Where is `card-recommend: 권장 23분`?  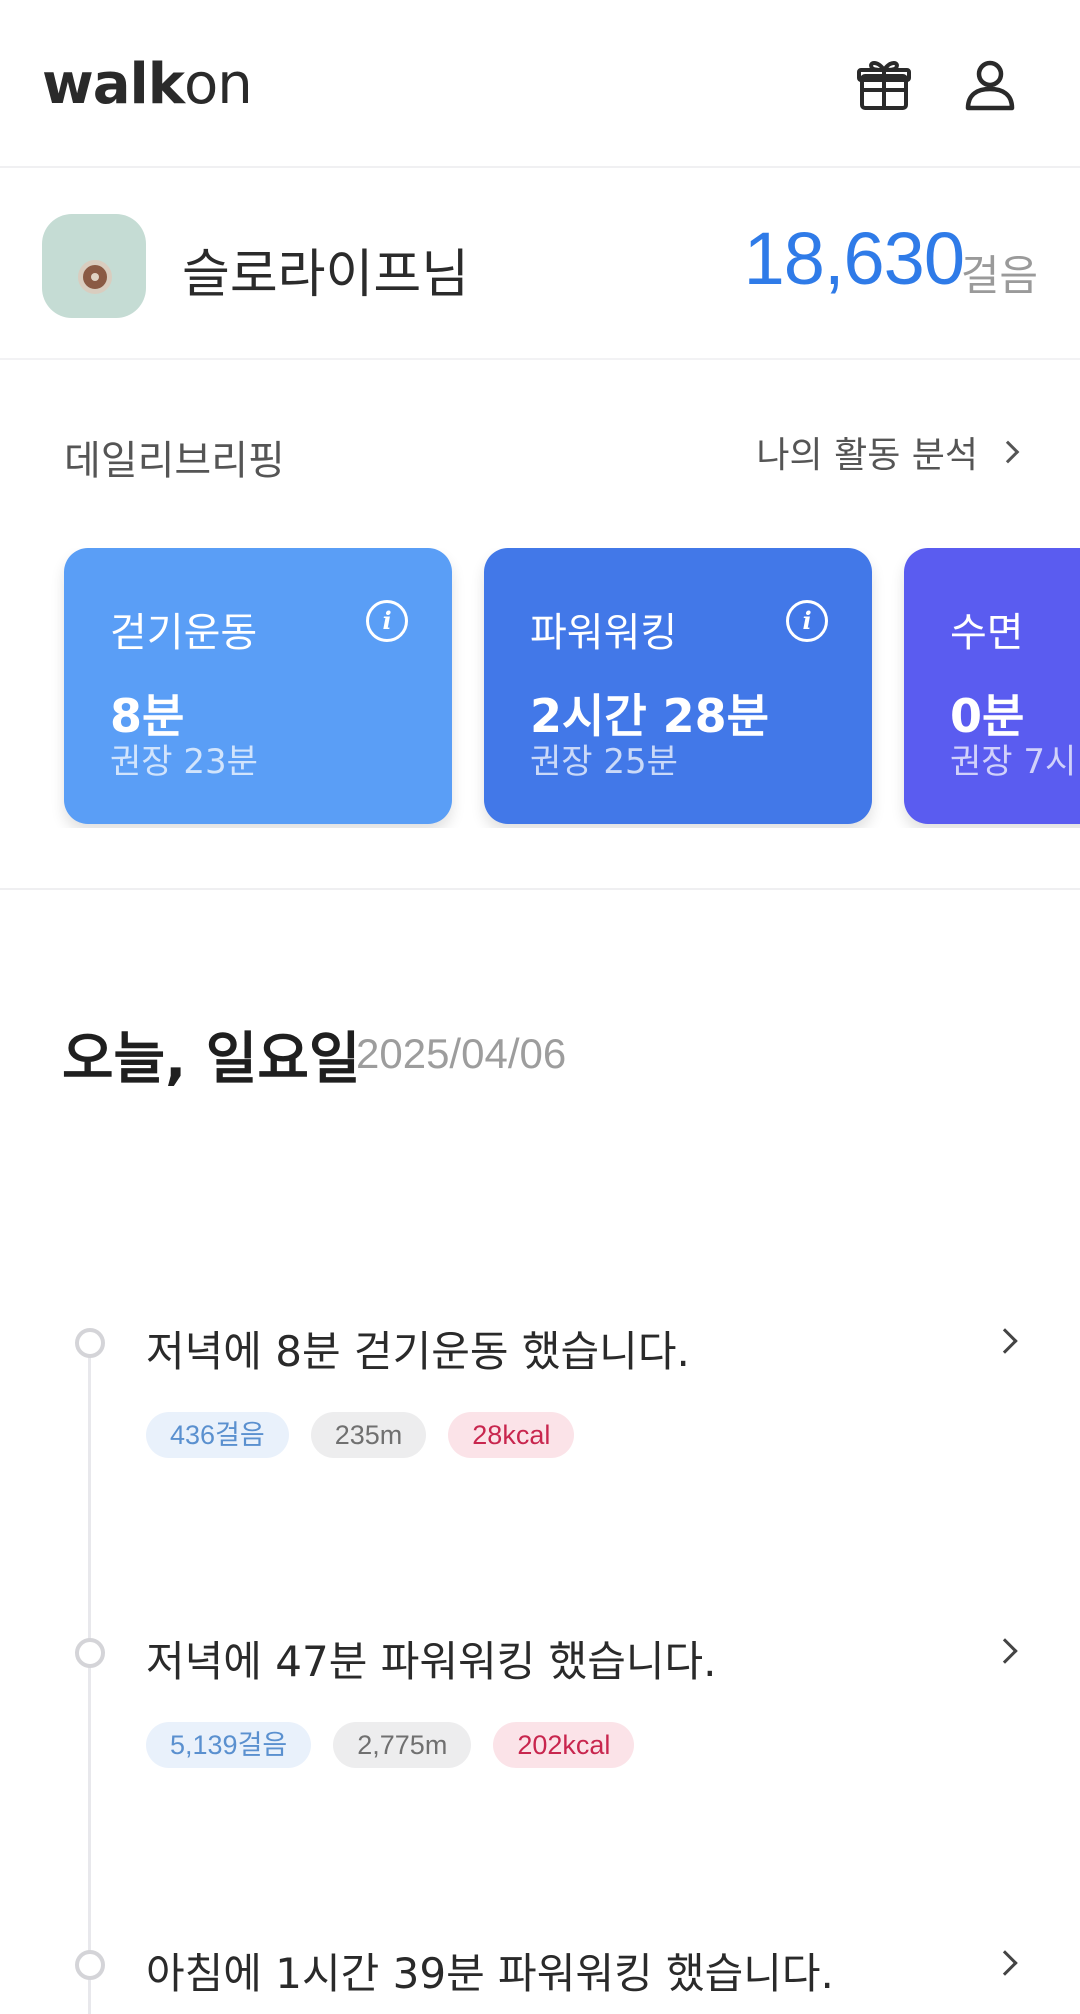
card-recommend: 권장 23분 is located at coordinates (184, 762).